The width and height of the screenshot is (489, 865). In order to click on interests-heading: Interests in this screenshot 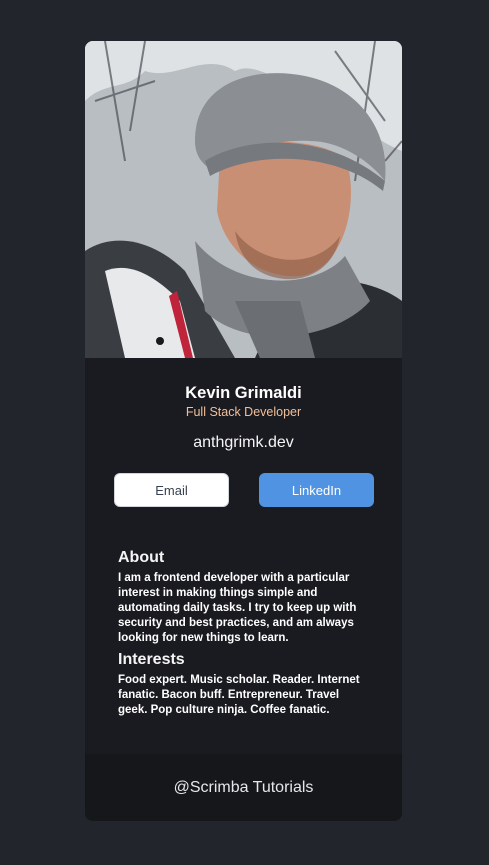, I will do `click(151, 659)`.